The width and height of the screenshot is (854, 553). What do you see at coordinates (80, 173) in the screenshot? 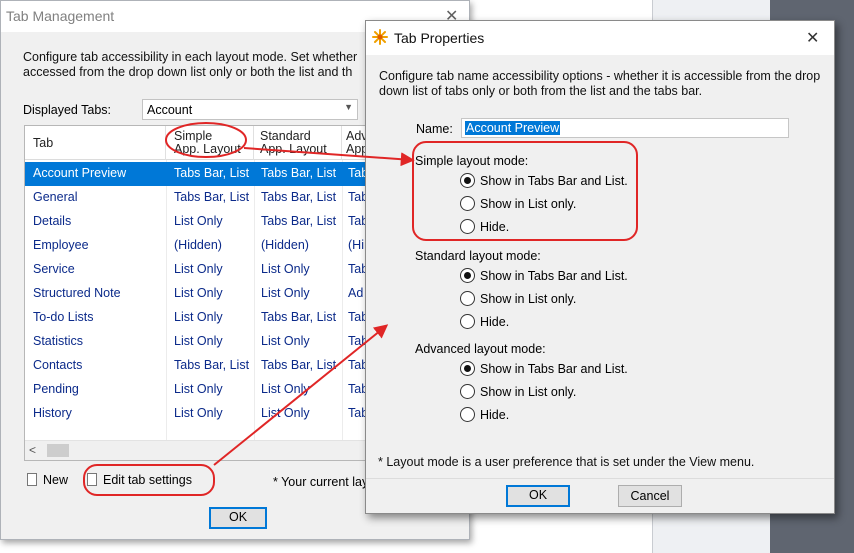
I see `cell-tab-name: Account Preview` at bounding box center [80, 173].